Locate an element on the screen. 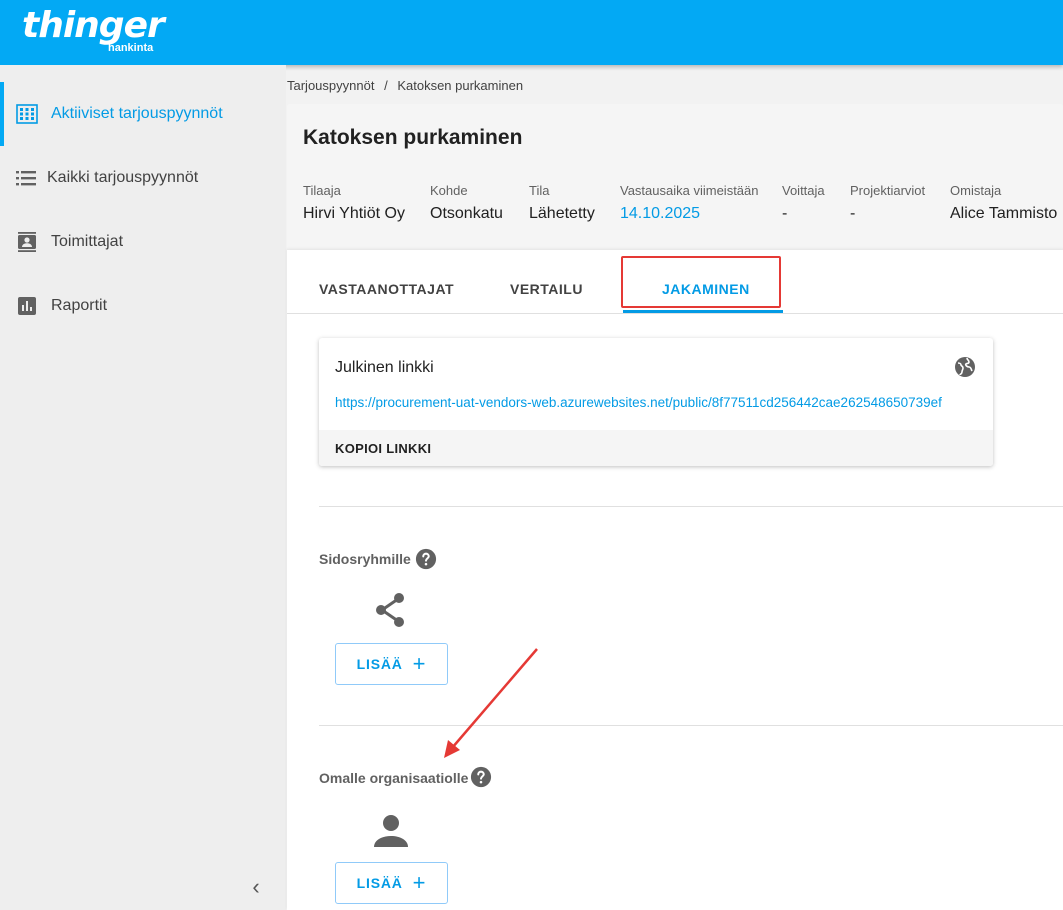 The width and height of the screenshot is (1063, 910). meta-value: Hirvi Yhtiöt Oy is located at coordinates (354, 213).